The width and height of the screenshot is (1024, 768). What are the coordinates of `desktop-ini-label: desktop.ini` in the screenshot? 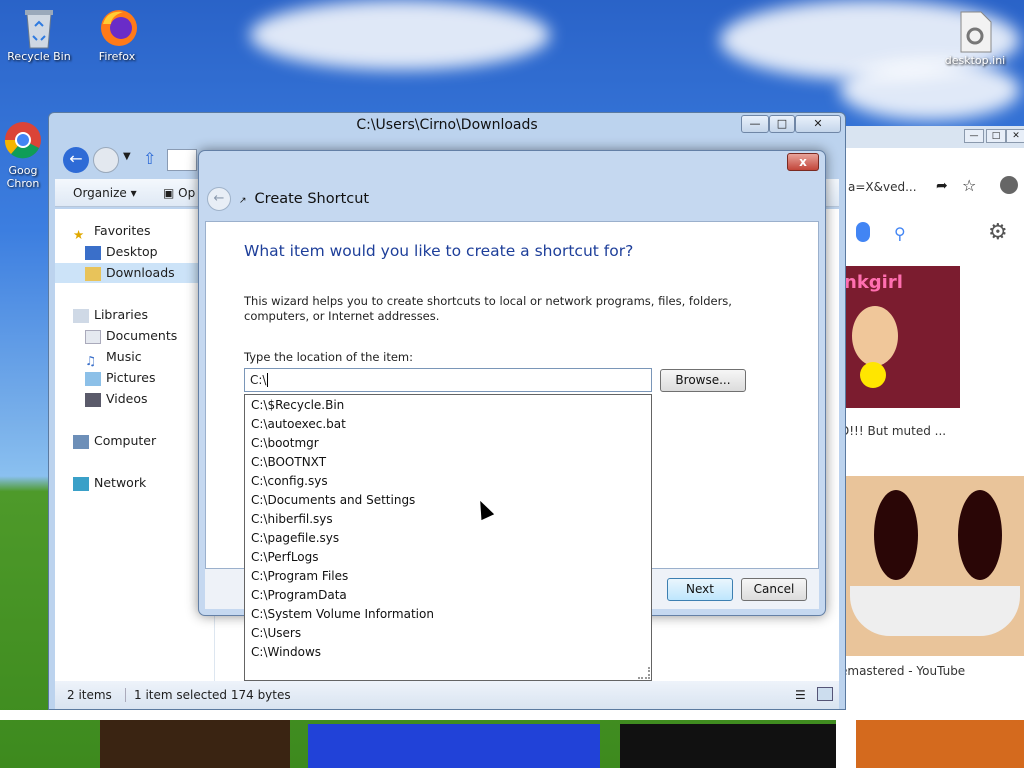 It's located at (975, 60).